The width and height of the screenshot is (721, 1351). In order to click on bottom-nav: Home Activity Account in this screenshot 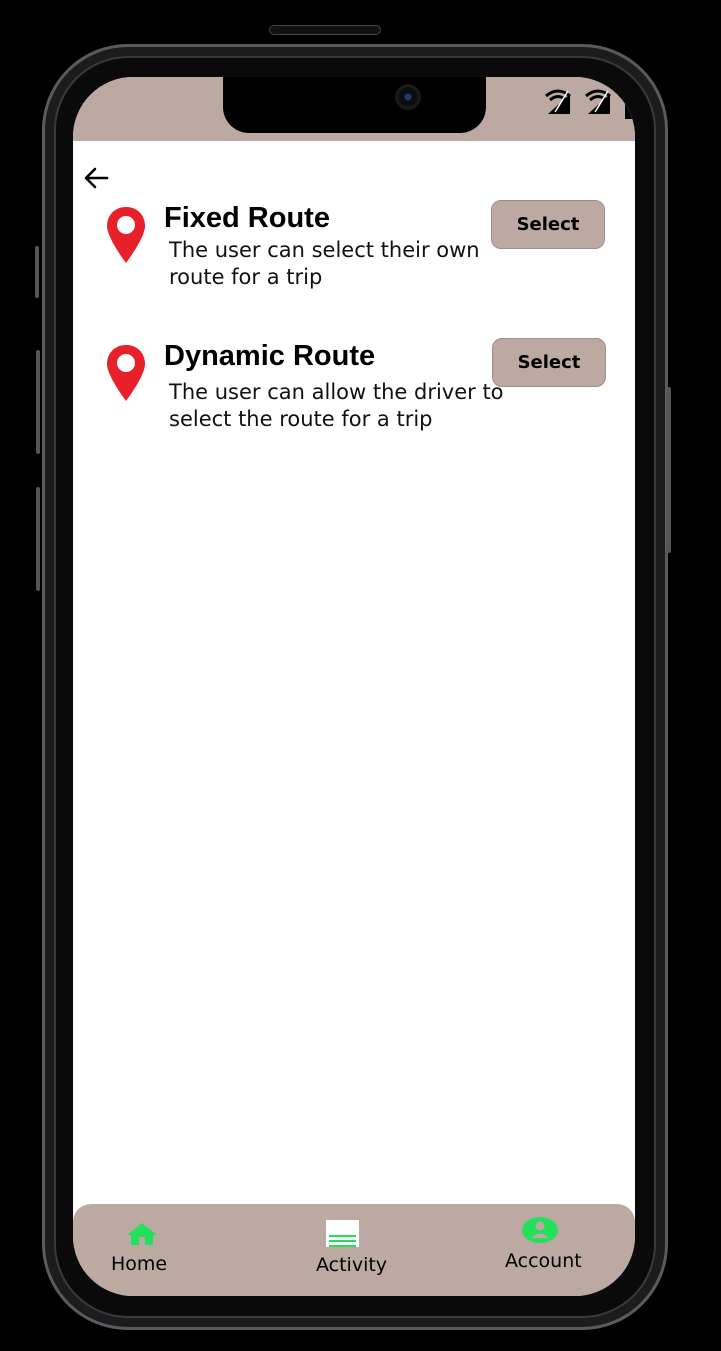, I will do `click(354, 1250)`.